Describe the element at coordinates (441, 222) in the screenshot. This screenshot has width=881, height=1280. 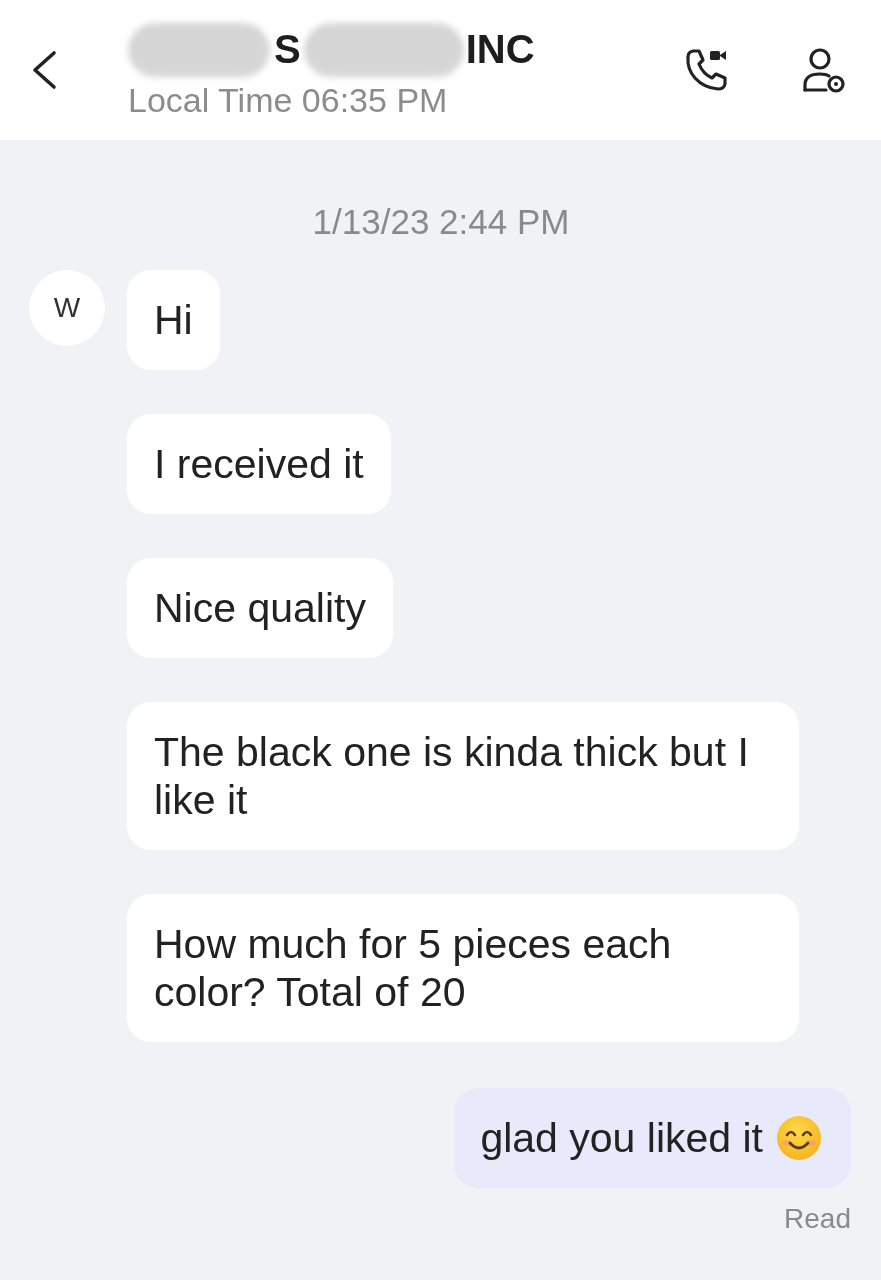
I see `timestamp-text: 1/13/23 2:44 PM` at that location.